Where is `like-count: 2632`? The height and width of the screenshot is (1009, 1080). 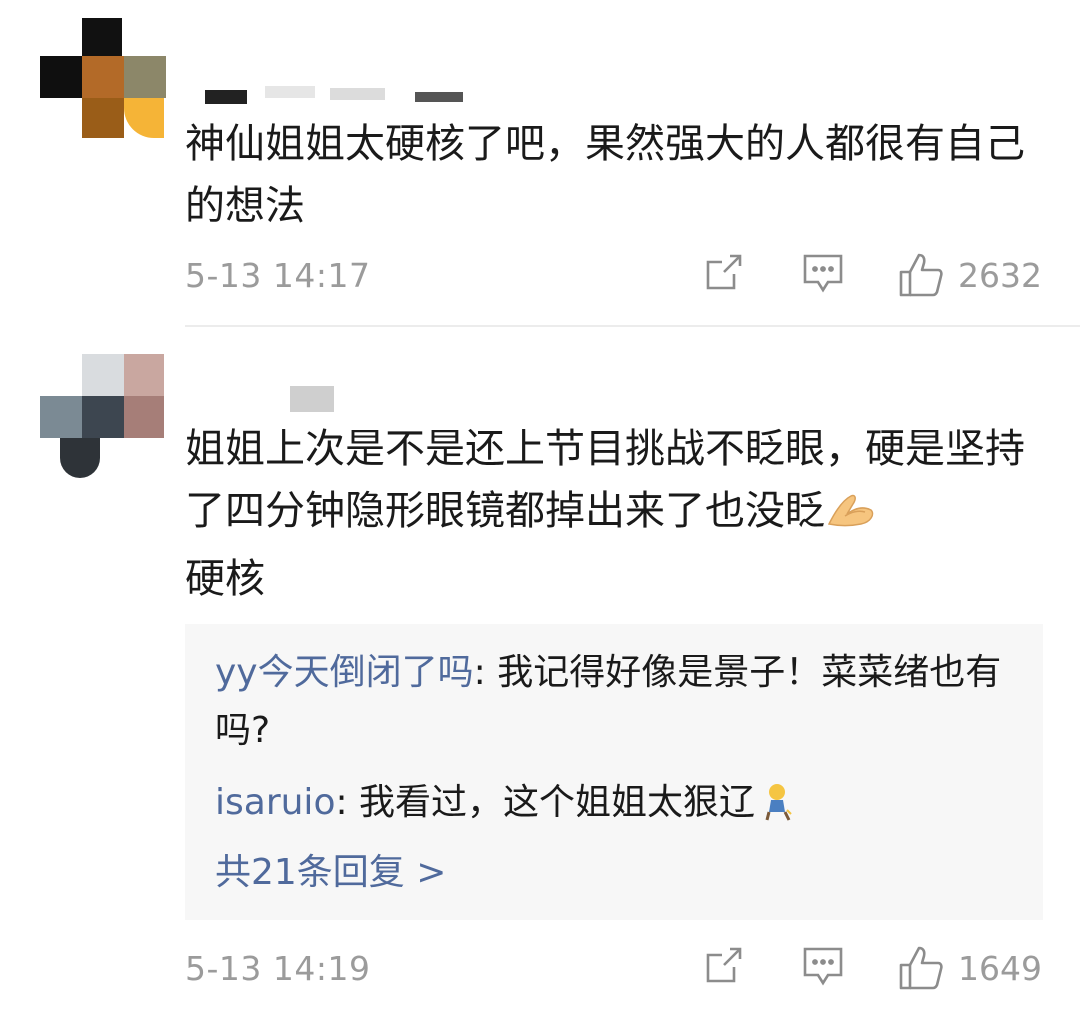 like-count: 2632 is located at coordinates (1000, 275).